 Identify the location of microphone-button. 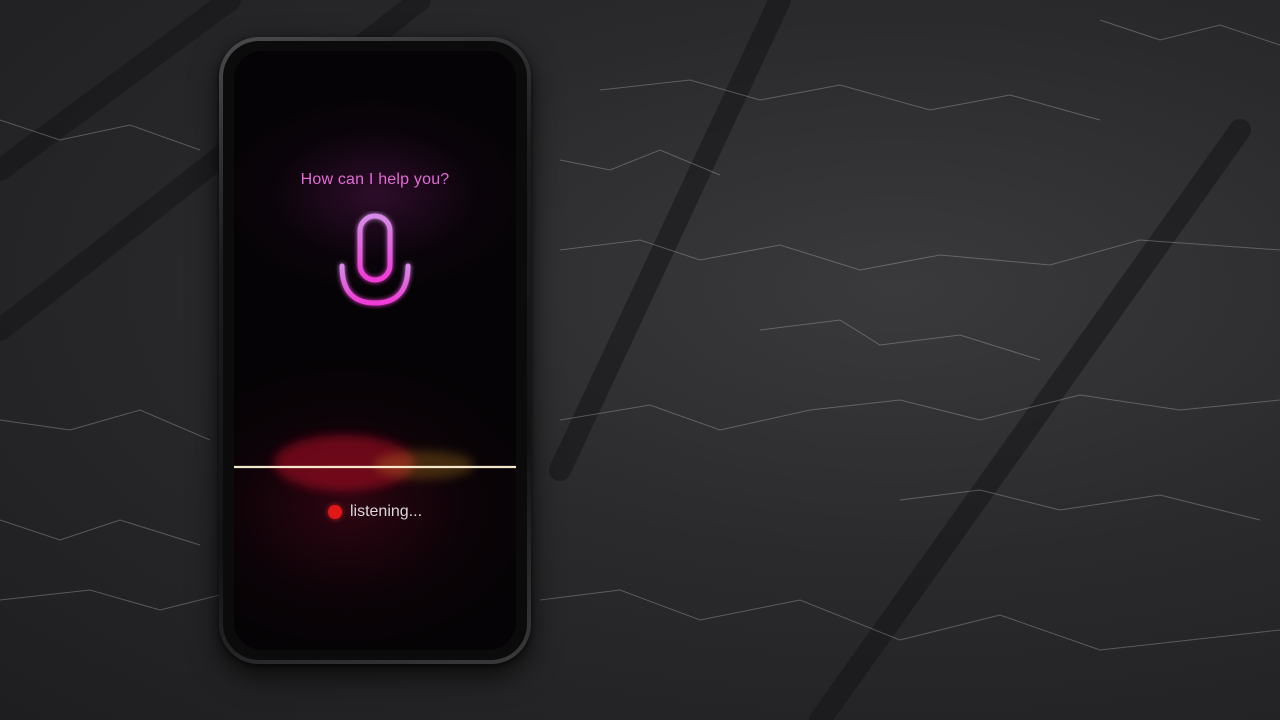
(375, 271).